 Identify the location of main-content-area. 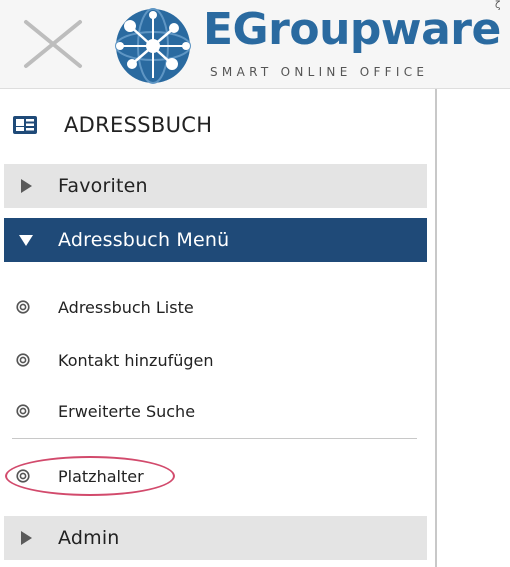
(473, 328).